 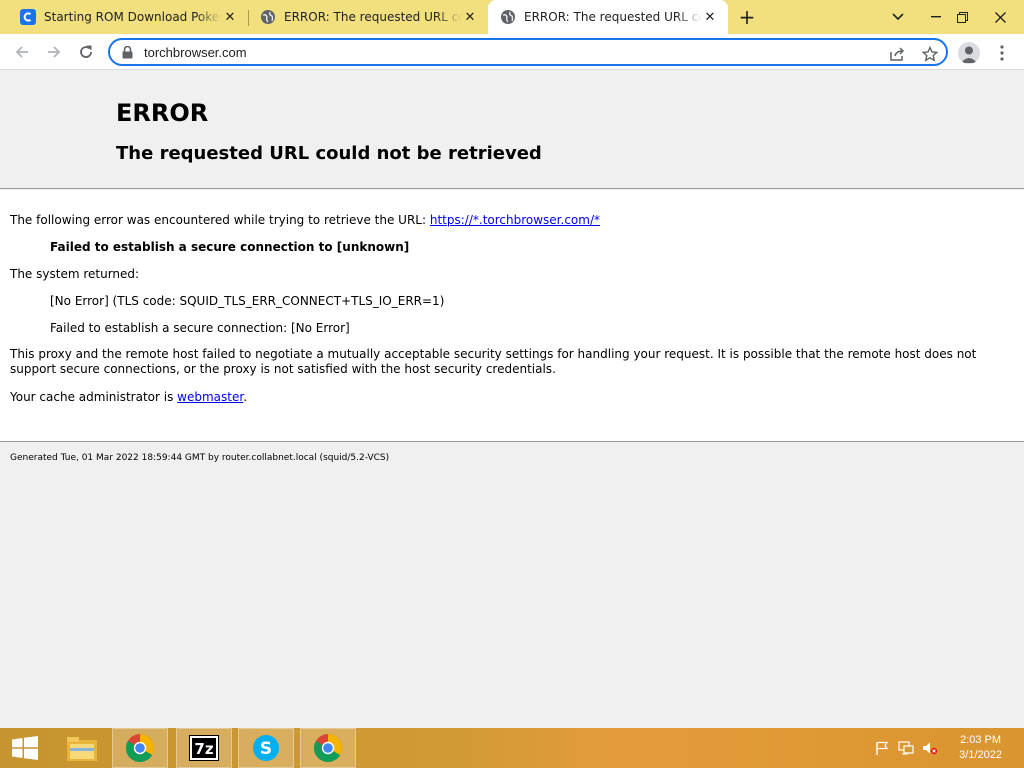 What do you see at coordinates (82, 748) in the screenshot?
I see `file-explorer-icon` at bounding box center [82, 748].